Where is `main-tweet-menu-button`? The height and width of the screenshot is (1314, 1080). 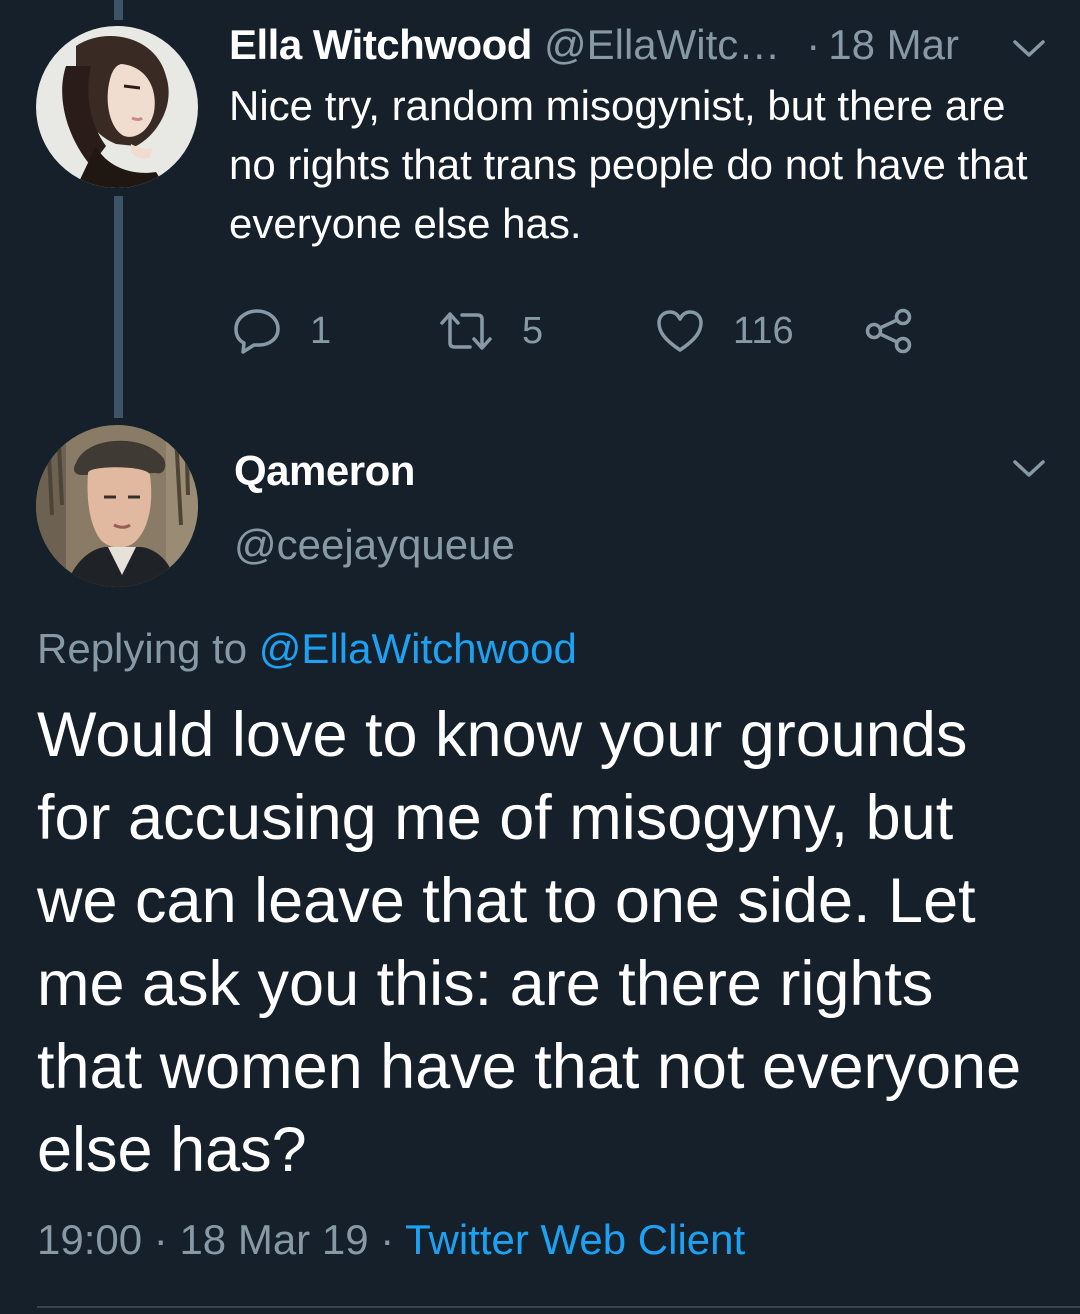
main-tweet-menu-button is located at coordinates (1029, 469).